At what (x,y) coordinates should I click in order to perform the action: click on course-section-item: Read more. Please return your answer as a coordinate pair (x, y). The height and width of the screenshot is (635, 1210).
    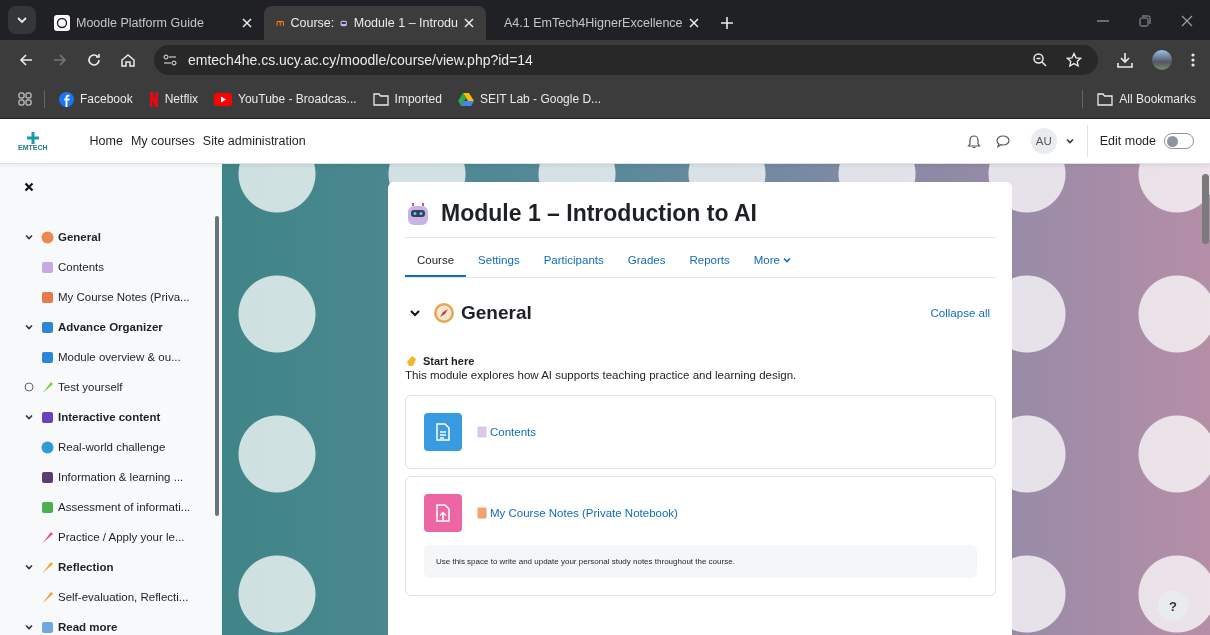
    Looking at the image, I should click on (111, 623).